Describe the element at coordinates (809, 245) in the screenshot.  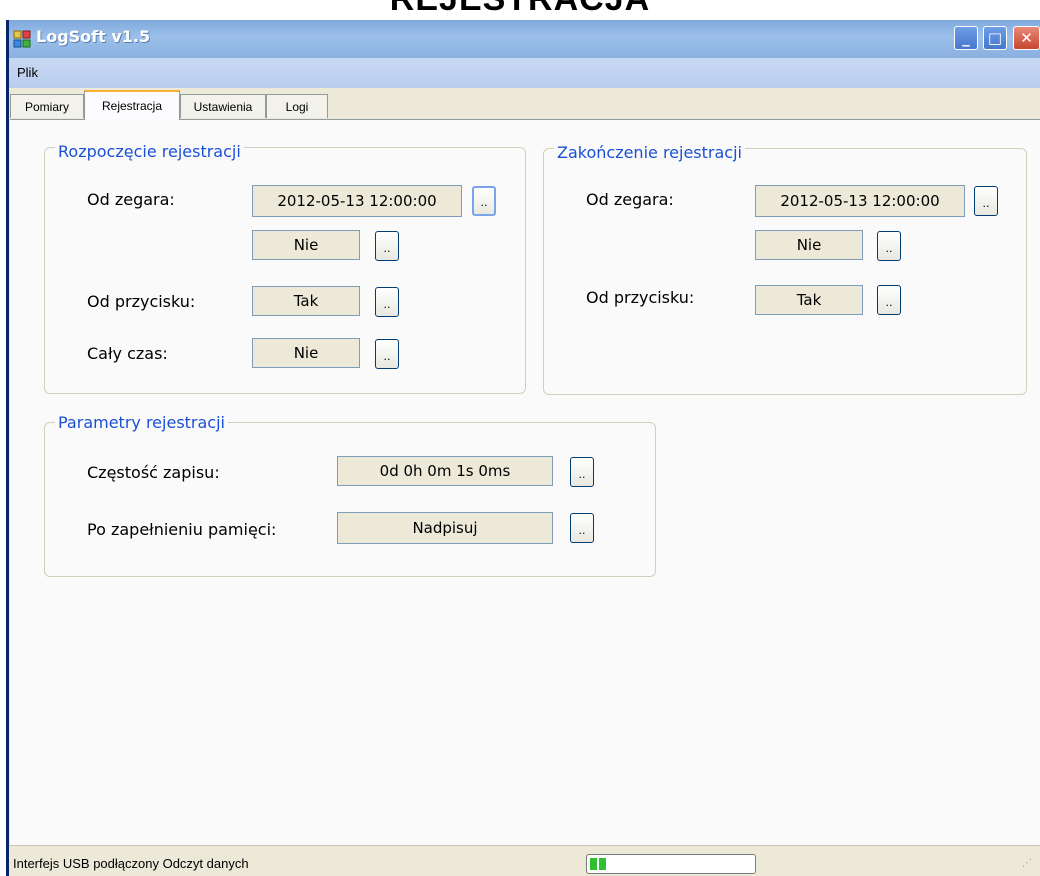
I see `end-clock-enabled-value: Nie` at that location.